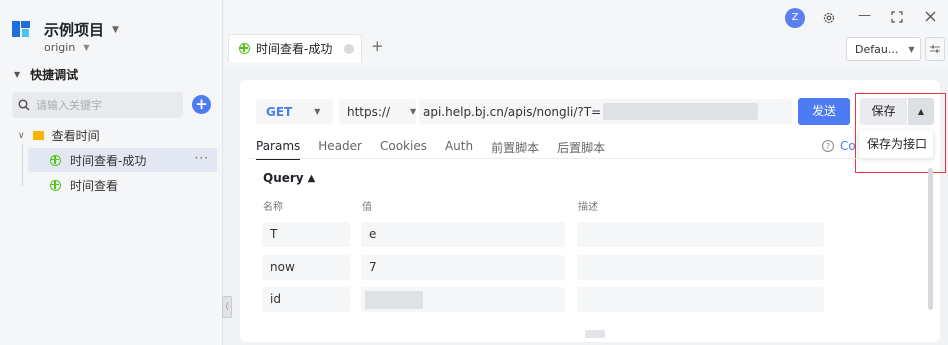 This screenshot has width=948, height=345. What do you see at coordinates (439, 149) in the screenshot?
I see `request-subtabs: Params Header Cookies Auth 前置脚本 后置脚本` at bounding box center [439, 149].